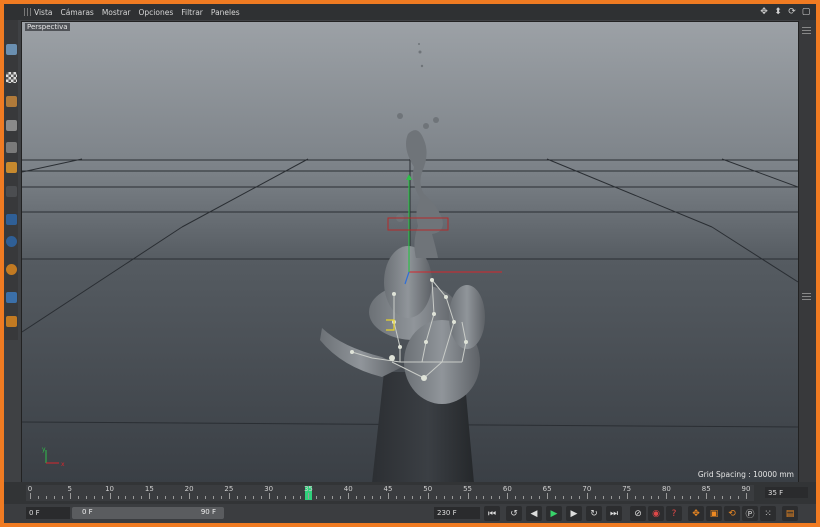 Image resolution: width=820 pixels, height=527 pixels. Describe the element at coordinates (11, 191) in the screenshot. I see `model-mode-icon` at that location.